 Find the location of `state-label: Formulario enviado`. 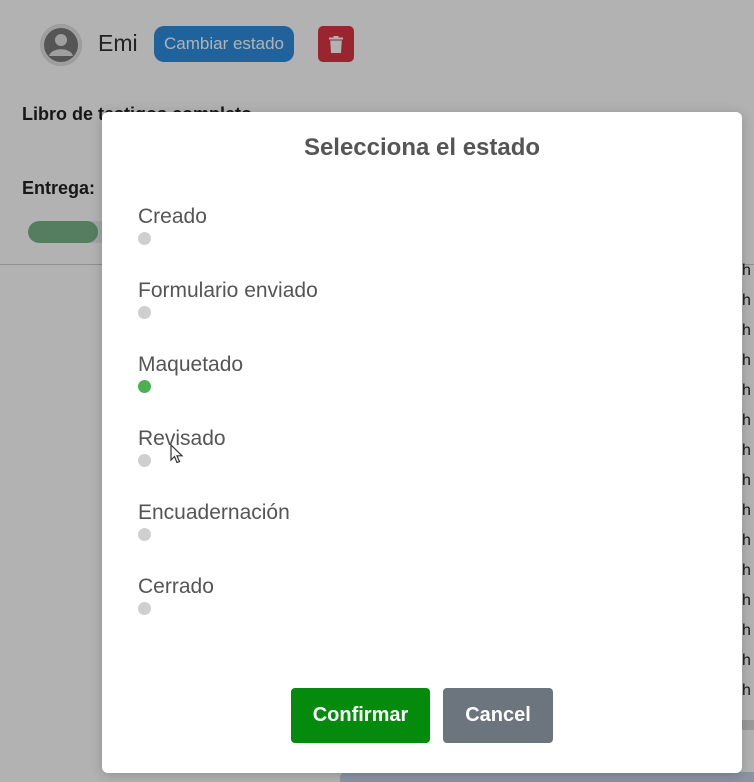

state-label: Formulario enviado is located at coordinates (228, 290).